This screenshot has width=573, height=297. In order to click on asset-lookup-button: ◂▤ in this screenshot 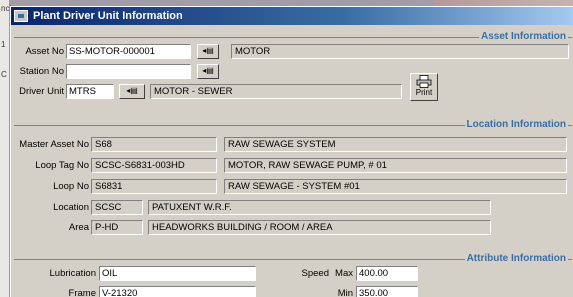, I will do `click(208, 51)`.